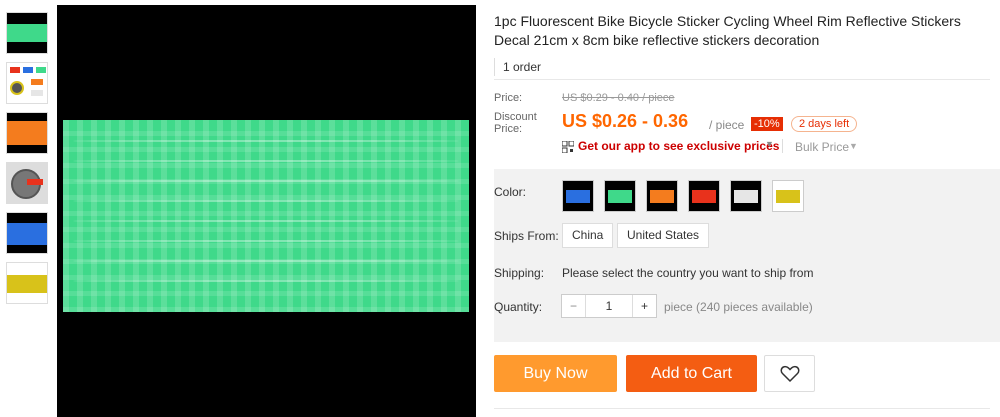  What do you see at coordinates (27, 83) in the screenshot?
I see `thumbnail-multicolor` at bounding box center [27, 83].